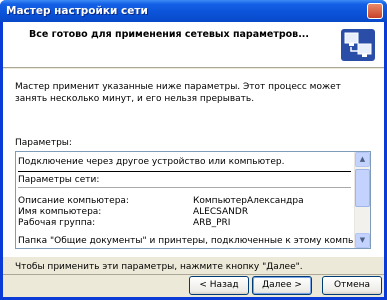 This screenshot has width=387, height=300. Describe the element at coordinates (282, 285) in the screenshot. I see `next-button: Далее >` at that location.